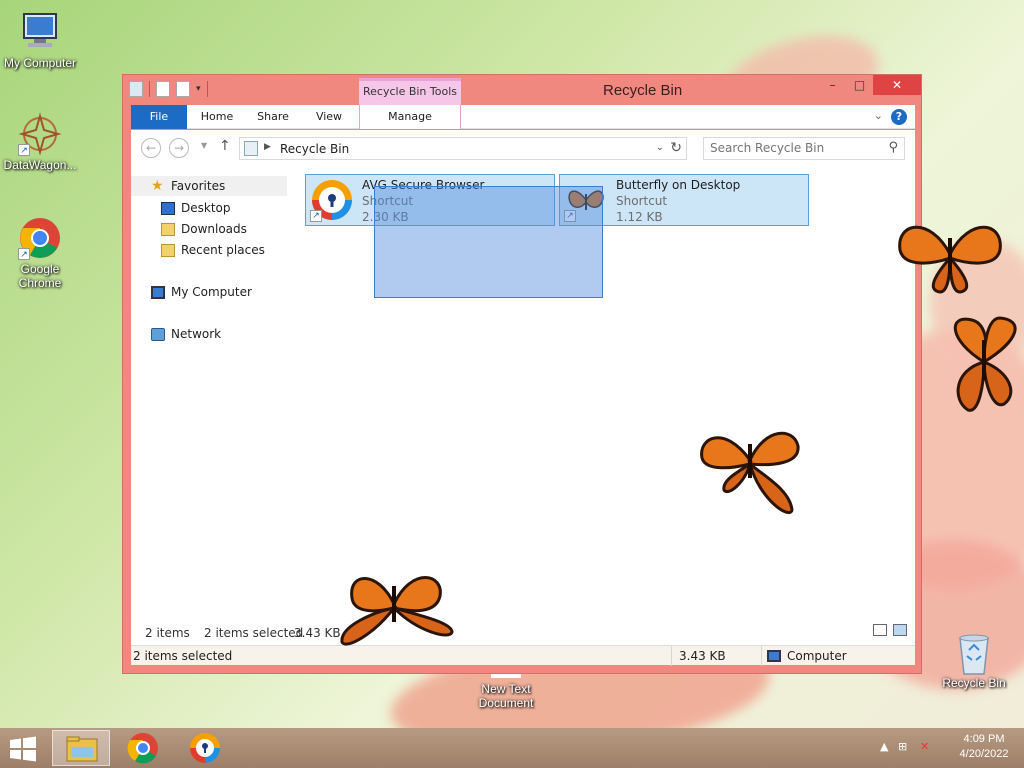 The image size is (1024, 768). Describe the element at coordinates (832, 85) in the screenshot. I see `minimize-button: –` at that location.